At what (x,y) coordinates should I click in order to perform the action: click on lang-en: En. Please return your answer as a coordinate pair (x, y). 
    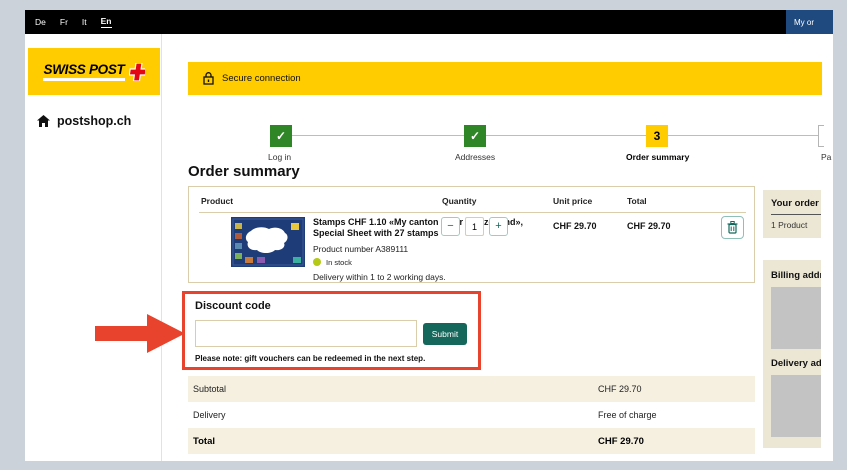
    Looking at the image, I should click on (106, 22).